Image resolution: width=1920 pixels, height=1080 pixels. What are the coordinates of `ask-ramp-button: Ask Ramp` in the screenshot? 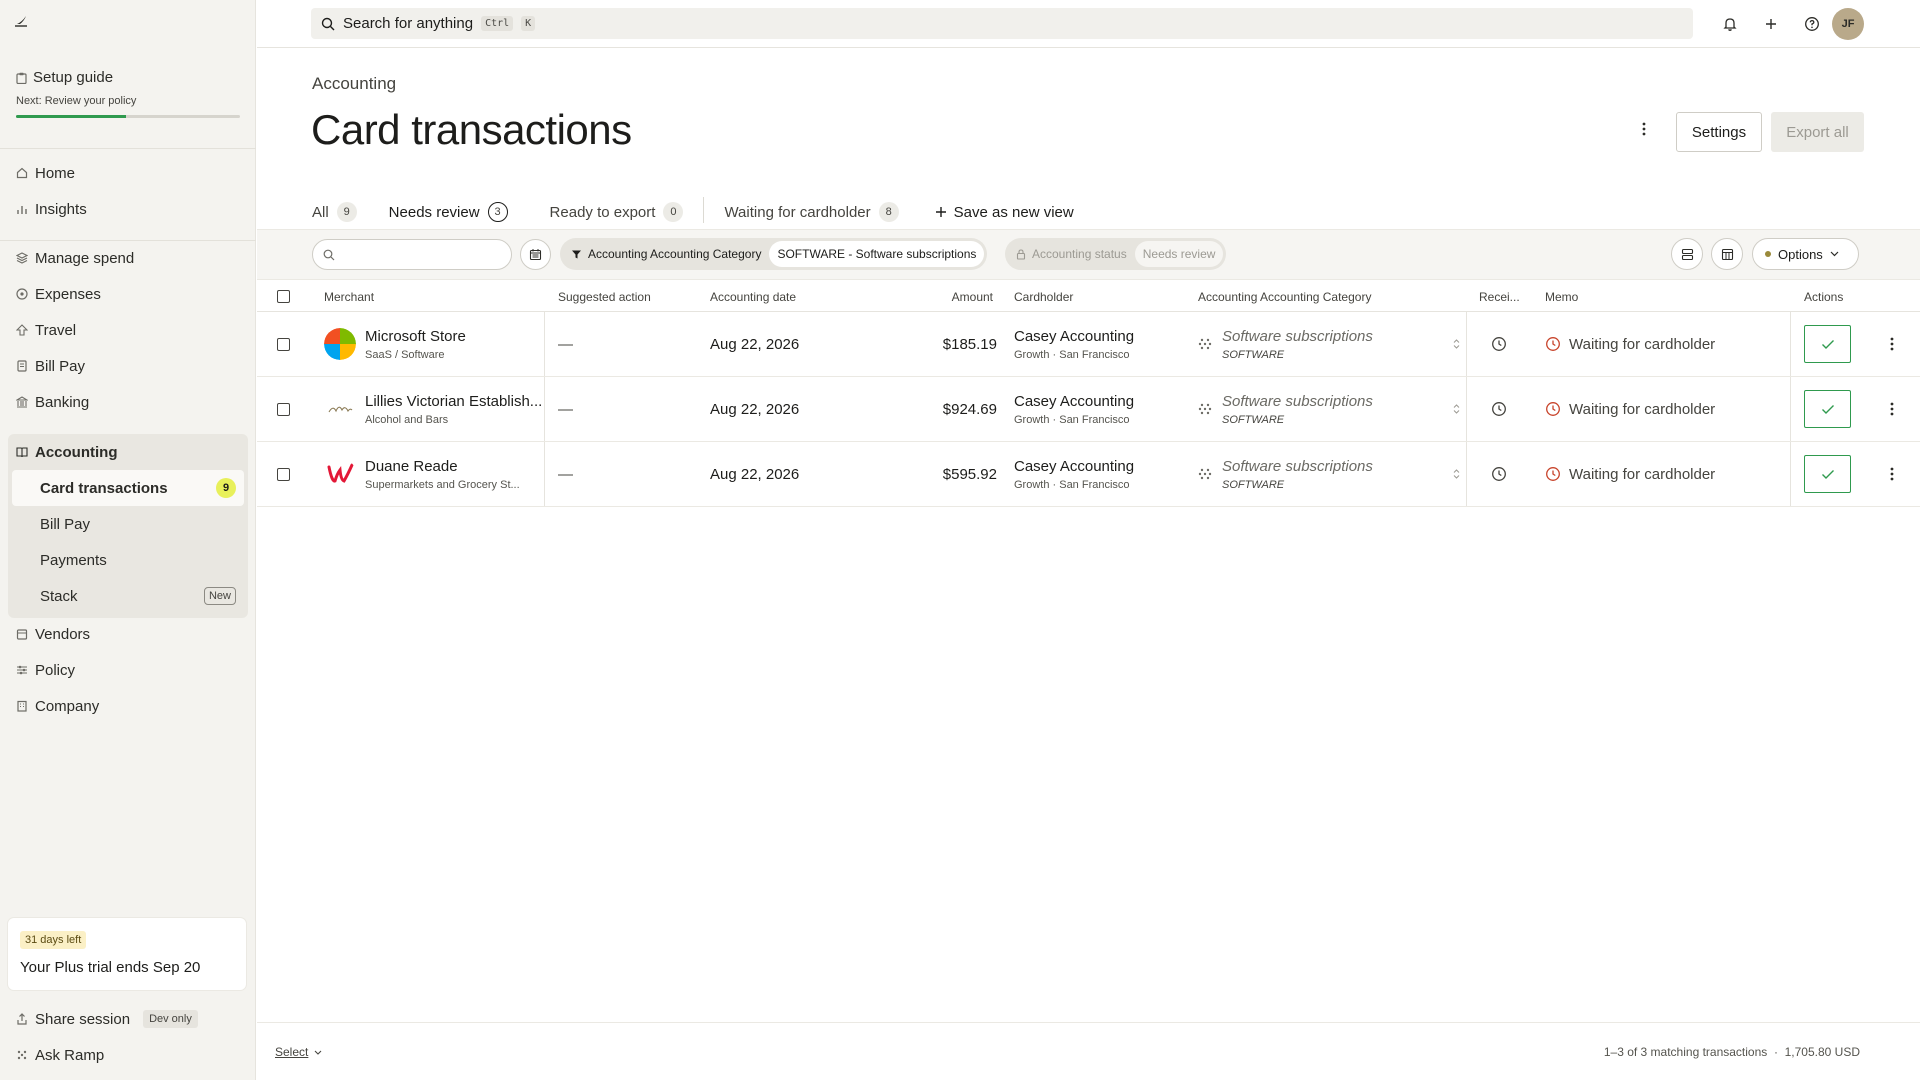 It's located at (128, 1055).